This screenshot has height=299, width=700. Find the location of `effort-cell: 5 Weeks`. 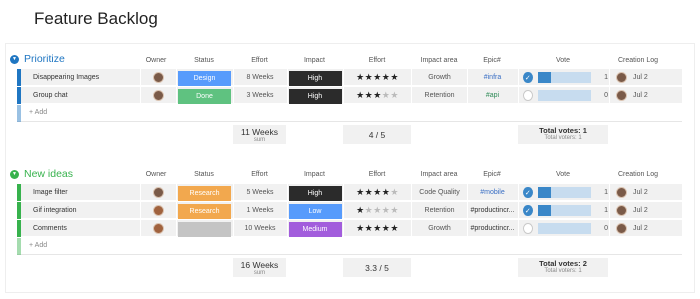

effort-cell: 5 Weeks is located at coordinates (259, 192).